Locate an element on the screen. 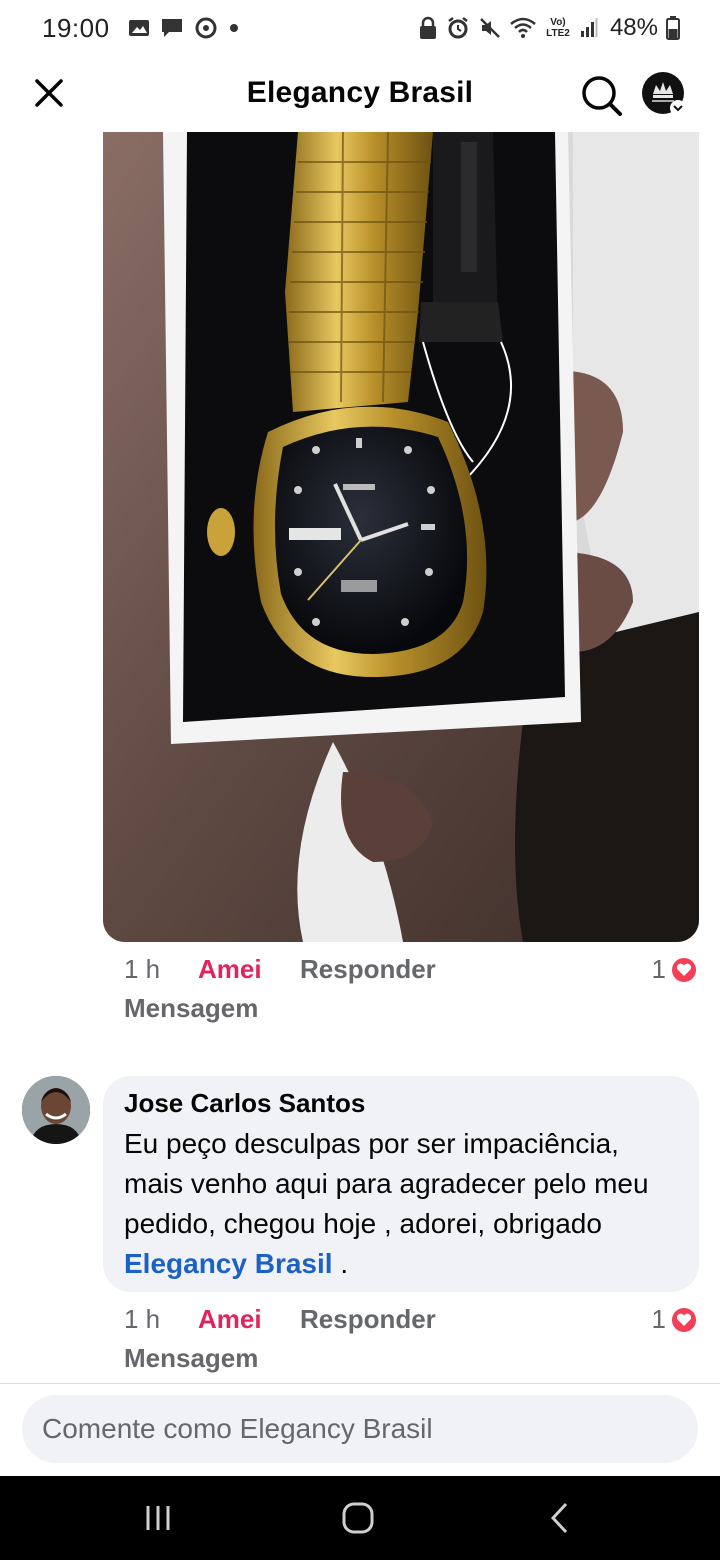 Image resolution: width=720 pixels, height=1560 pixels. battery-icon is located at coordinates (673, 28).